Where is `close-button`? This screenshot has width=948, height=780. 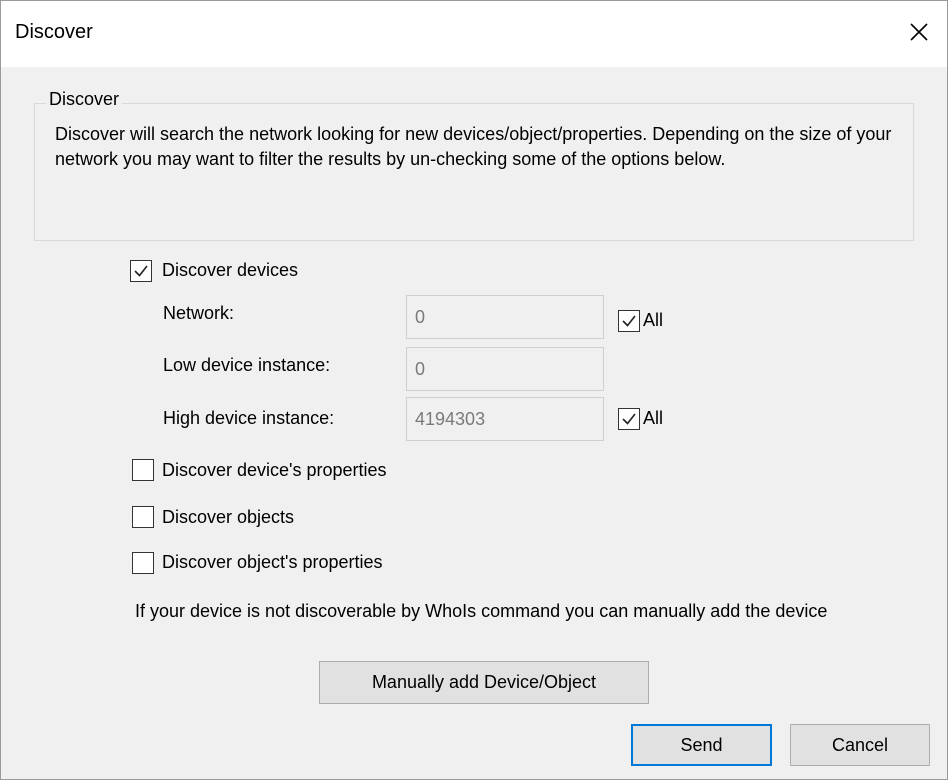
close-button is located at coordinates (919, 34).